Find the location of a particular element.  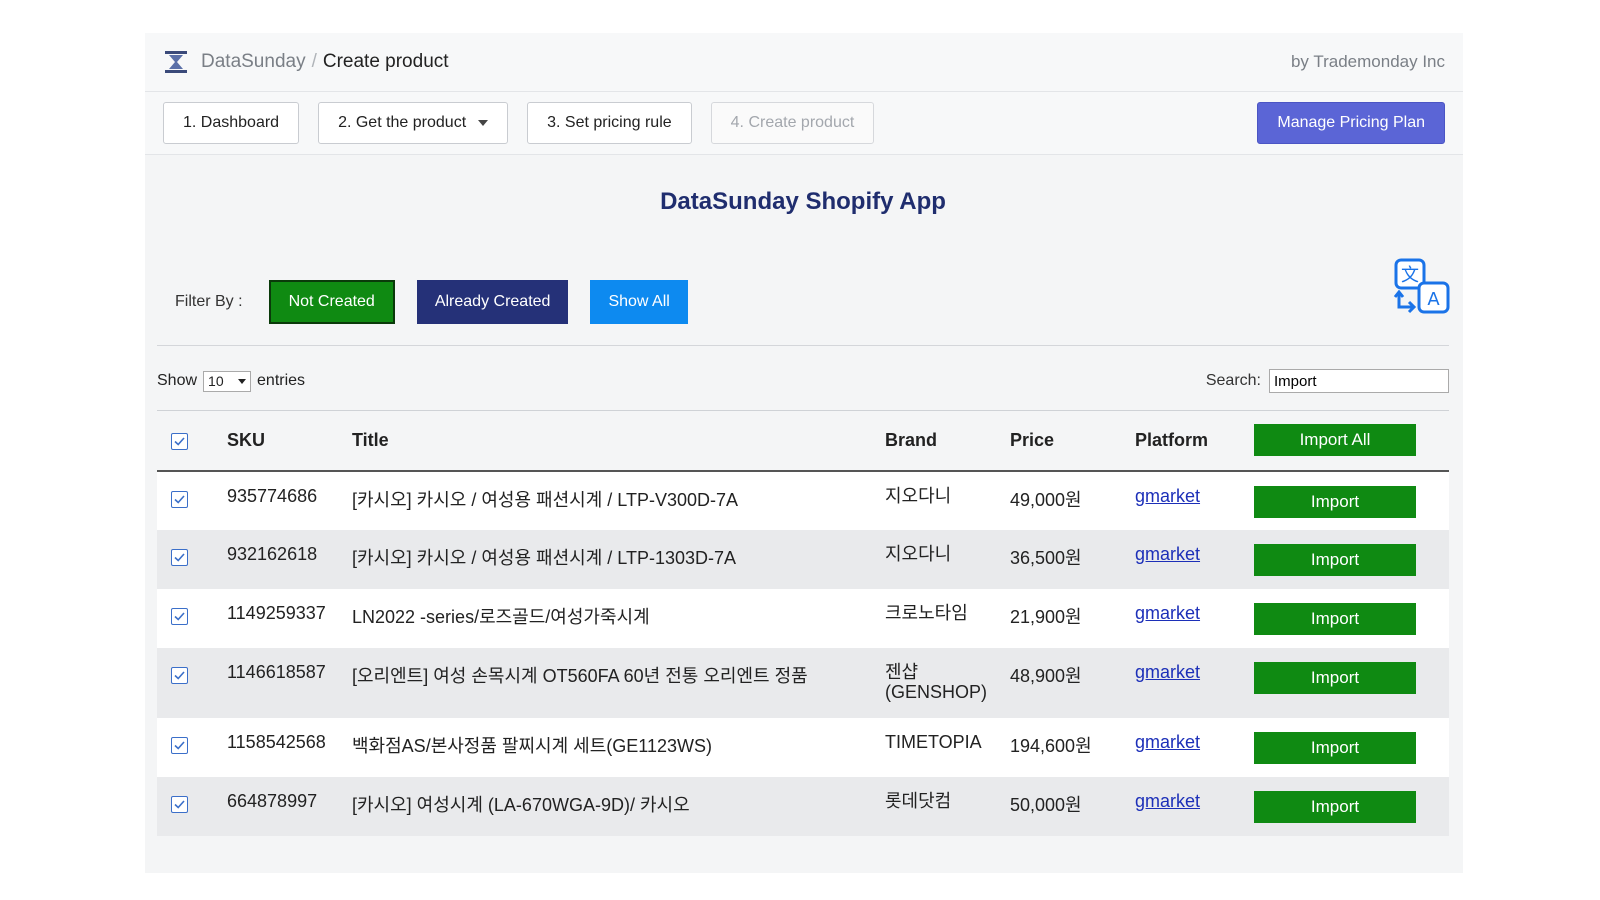

entries-select: 10 is located at coordinates (227, 381).